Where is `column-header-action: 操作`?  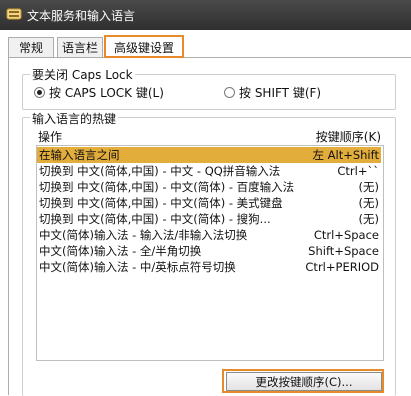
column-header-action: 操作 is located at coordinates (50, 137).